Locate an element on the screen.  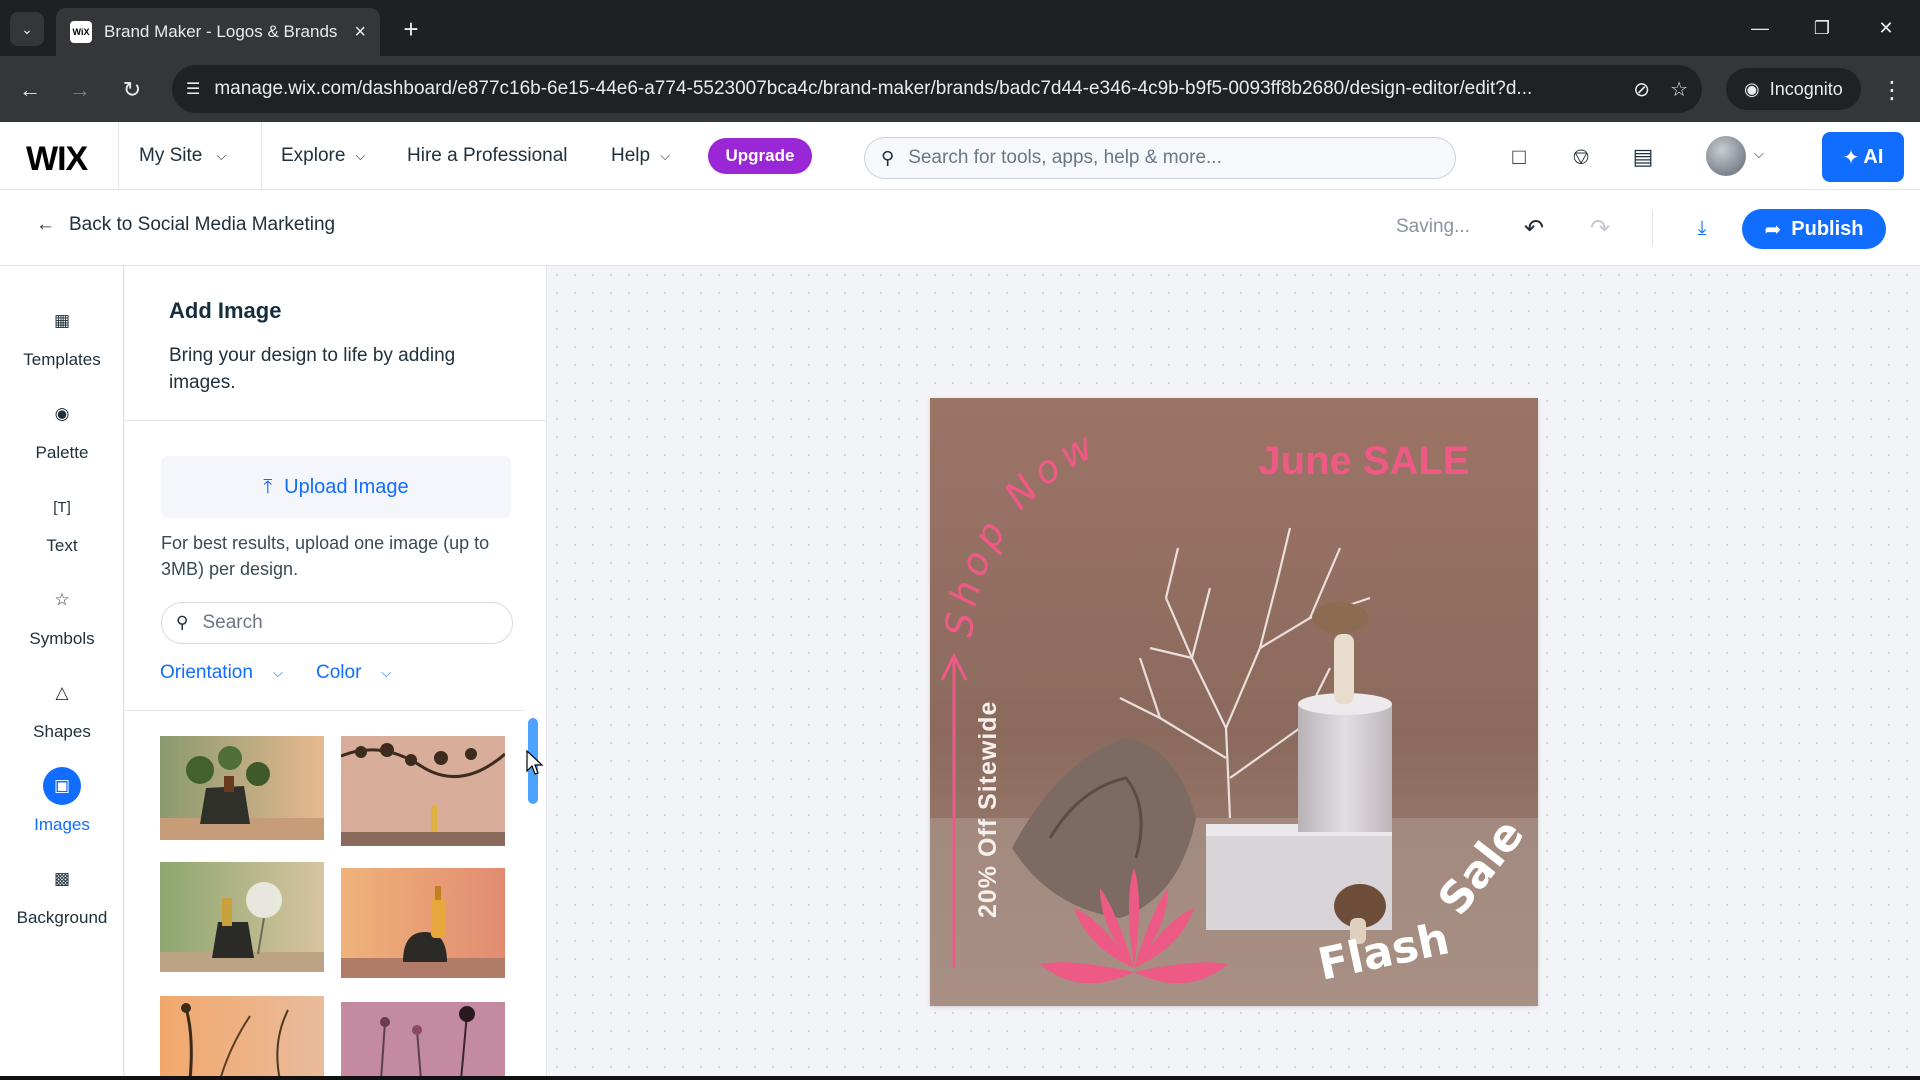
rail-item-label: Palette is located at coordinates (62, 452).